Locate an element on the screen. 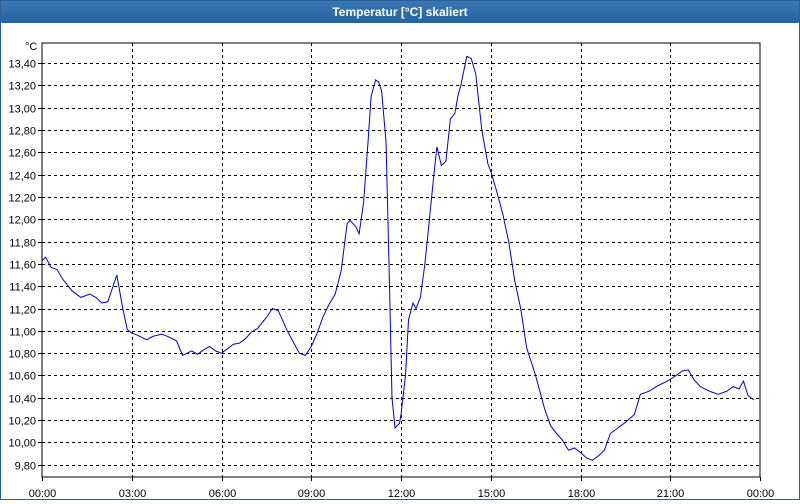 The width and height of the screenshot is (800, 504). y-tick-label: 10,20 is located at coordinates (22, 422).